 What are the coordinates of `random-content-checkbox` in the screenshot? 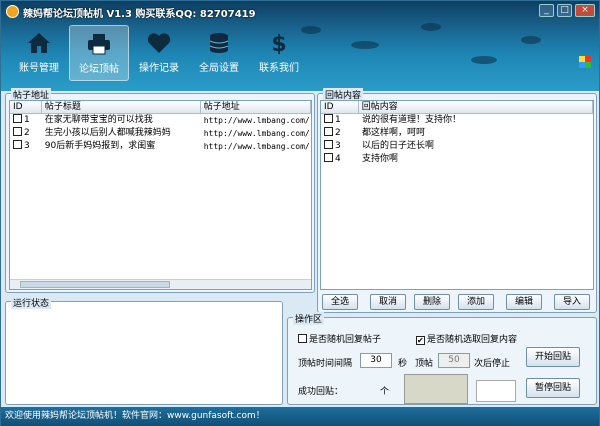 It's located at (420, 340).